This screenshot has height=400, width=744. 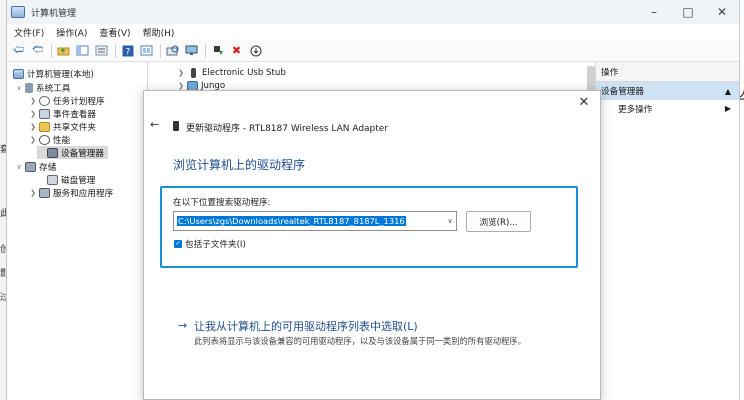 I want to click on tree-item-services: ❯ 服务和应用程序, so click(x=71, y=192).